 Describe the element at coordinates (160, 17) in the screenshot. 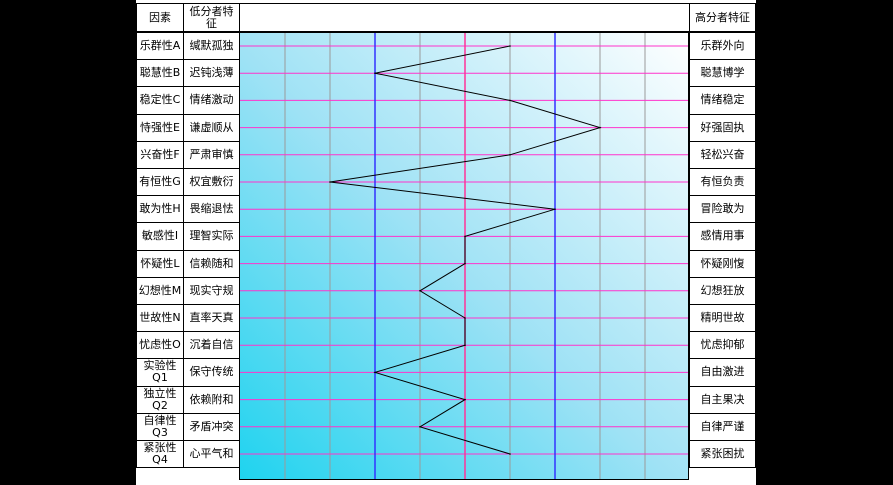

I see `header-factor: 因素` at that location.